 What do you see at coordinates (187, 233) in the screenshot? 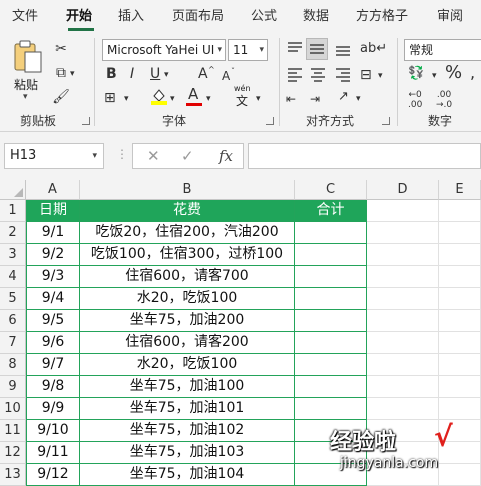
I see `table-cell: 吃饭20，住宿200，汽油200` at bounding box center [187, 233].